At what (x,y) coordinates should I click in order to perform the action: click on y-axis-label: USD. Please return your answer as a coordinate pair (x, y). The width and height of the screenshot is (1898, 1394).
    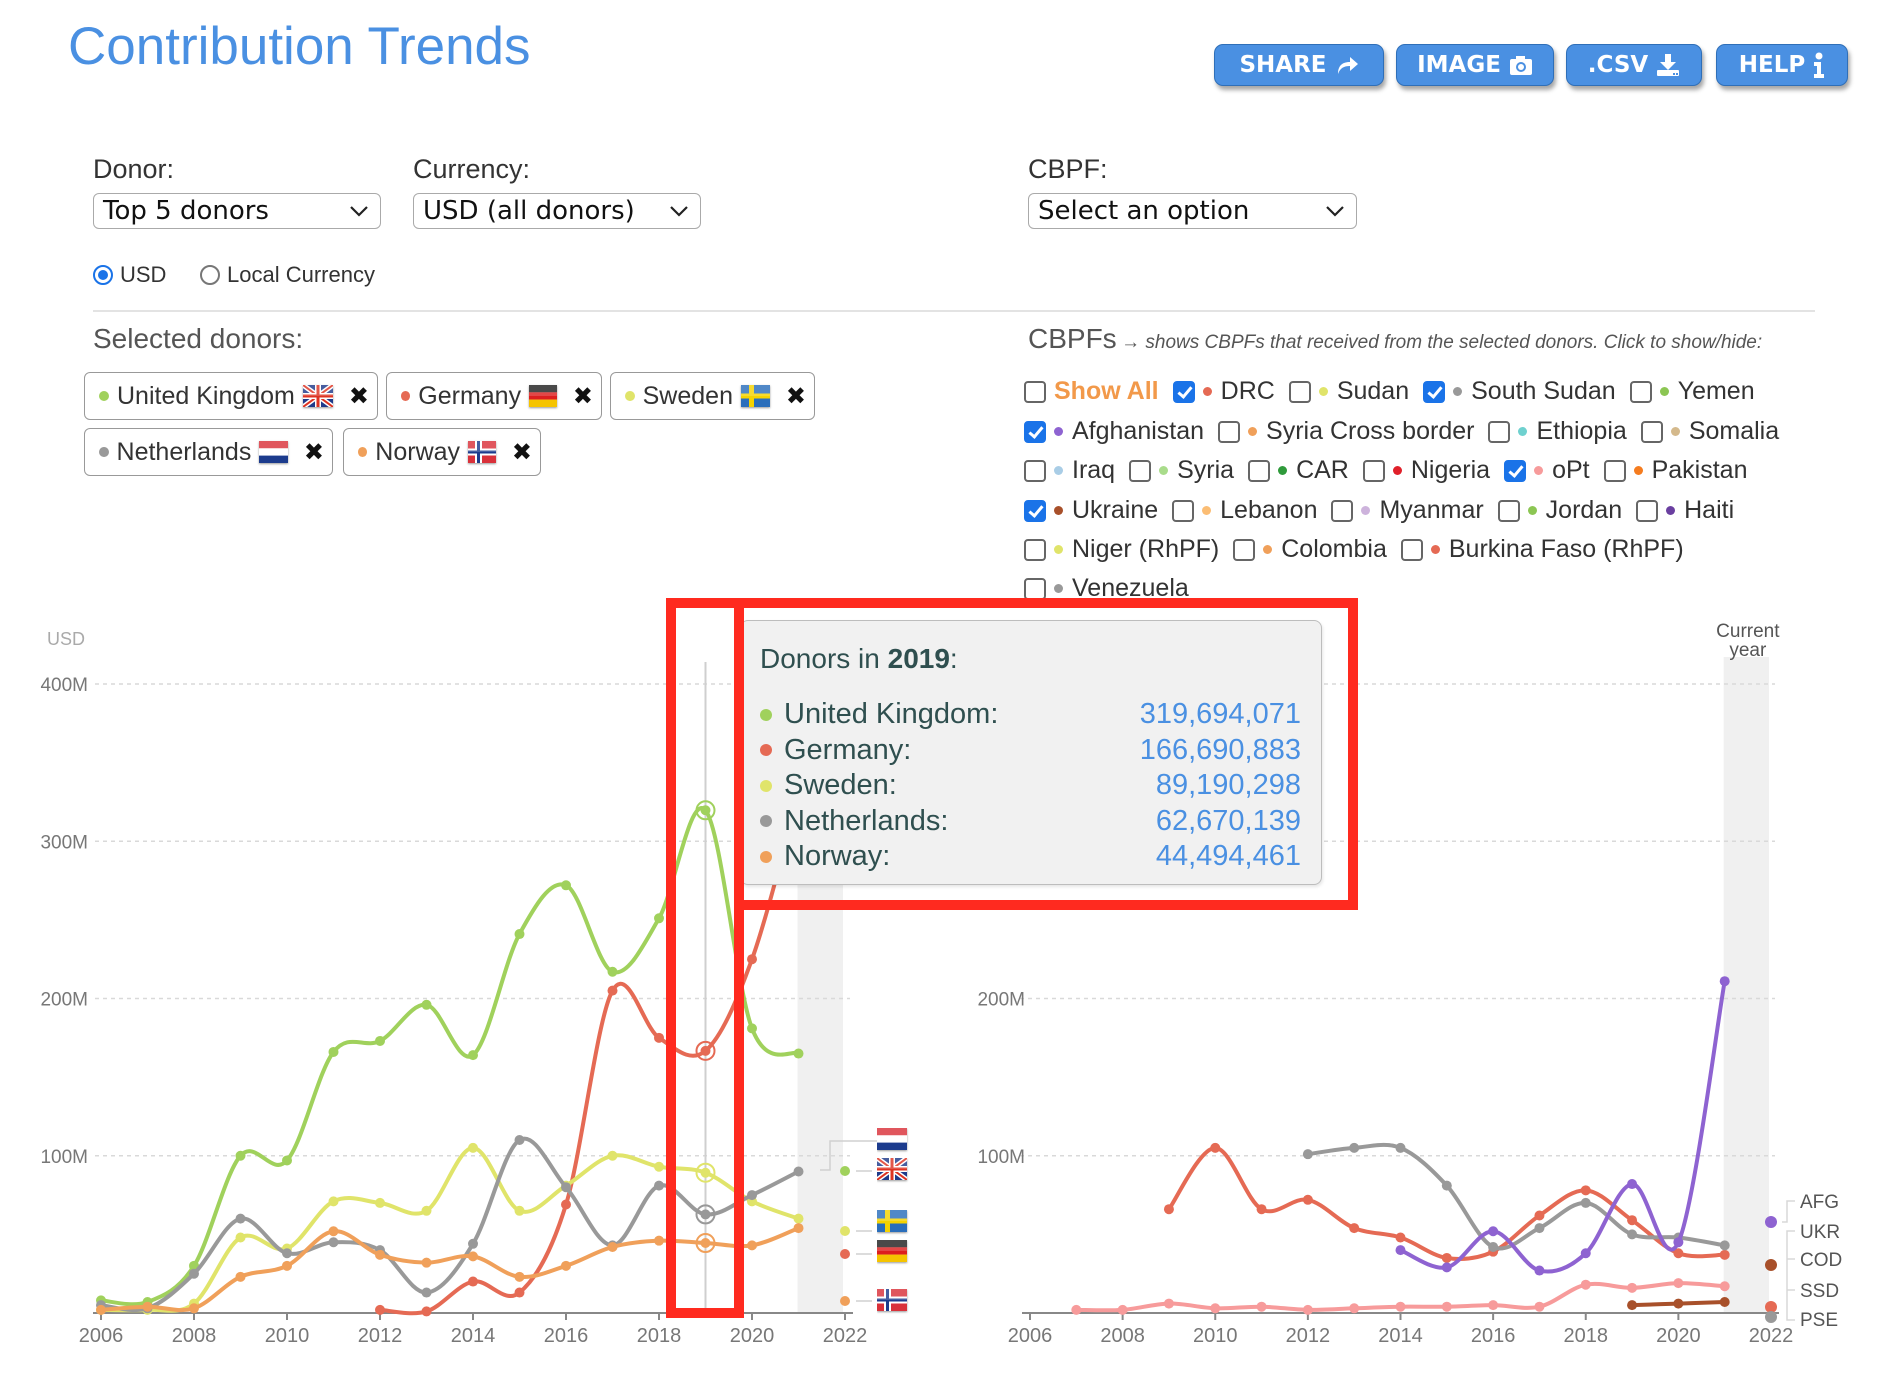
    Looking at the image, I should click on (66, 639).